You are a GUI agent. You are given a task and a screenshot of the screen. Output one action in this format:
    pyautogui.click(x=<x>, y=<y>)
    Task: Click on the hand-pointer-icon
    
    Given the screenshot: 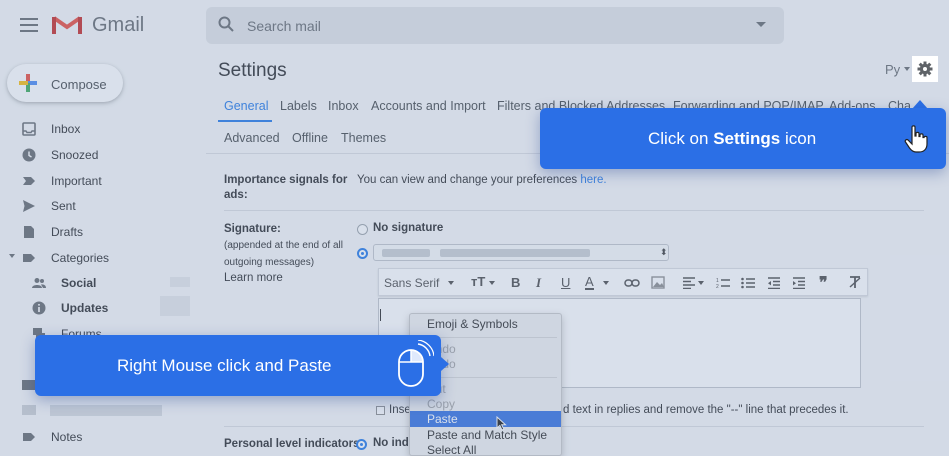 What is the action you would take?
    pyautogui.click(x=916, y=140)
    